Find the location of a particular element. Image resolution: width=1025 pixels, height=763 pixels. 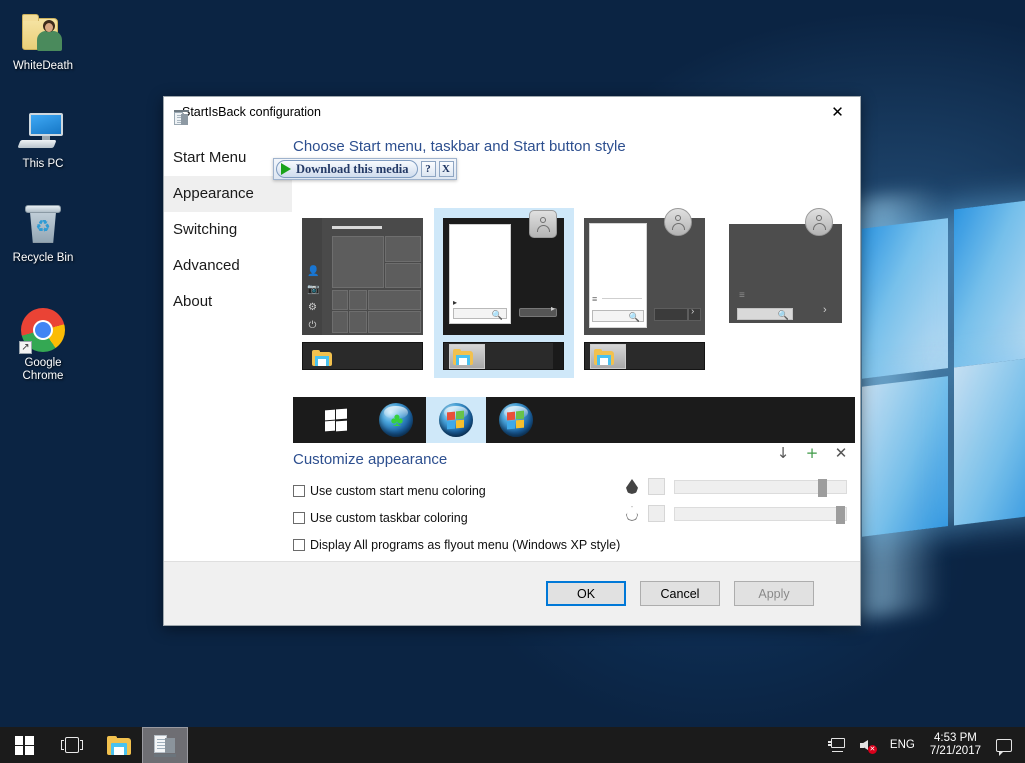

dialog-button-bar: OK Cancel Apply is located at coordinates (512, 593).